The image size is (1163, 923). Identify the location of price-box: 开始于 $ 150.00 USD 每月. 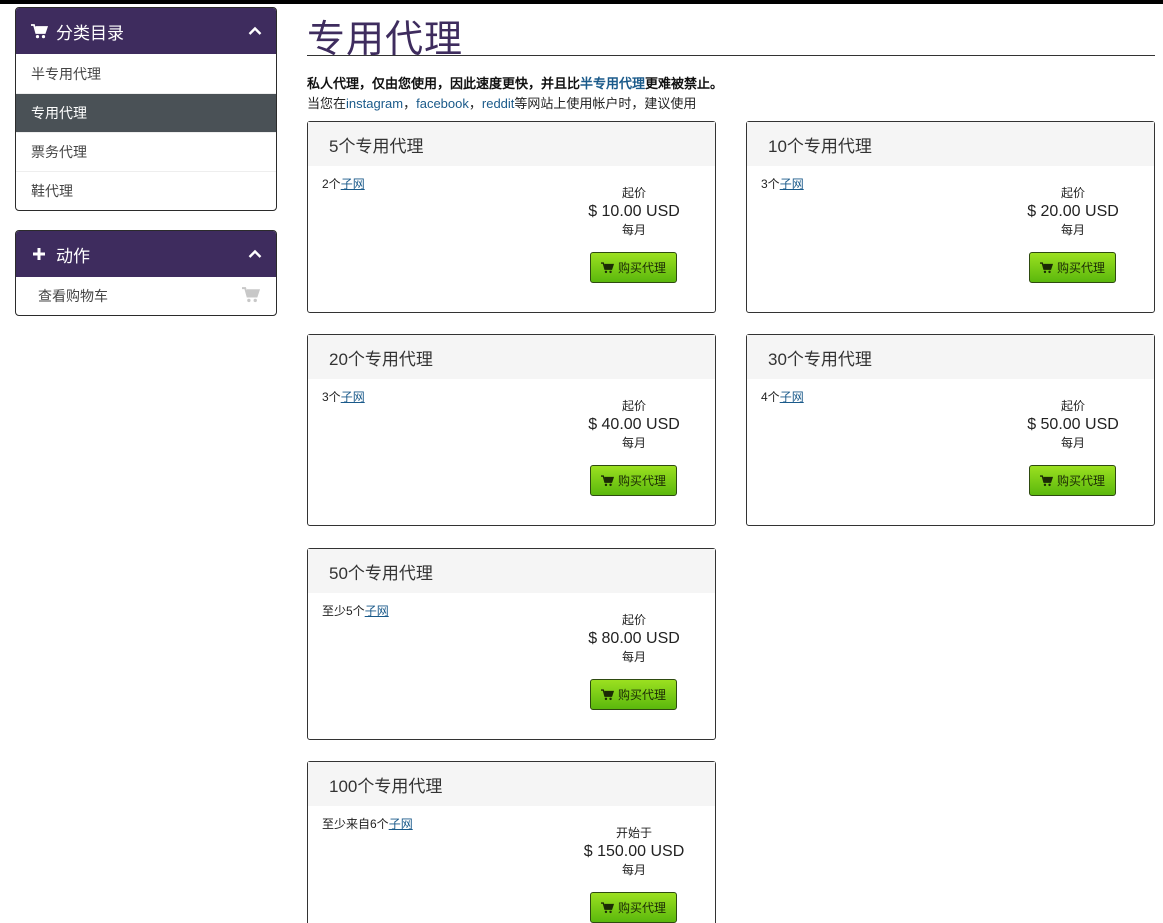
(634, 852).